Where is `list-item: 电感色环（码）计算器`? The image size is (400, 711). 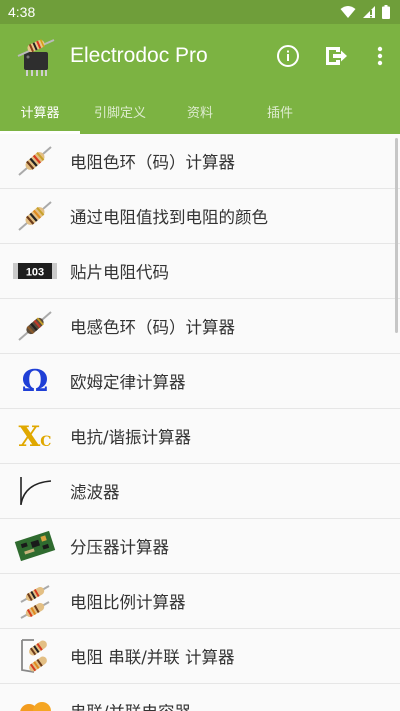
list-item: 电感色环（码）计算器 is located at coordinates (200, 326).